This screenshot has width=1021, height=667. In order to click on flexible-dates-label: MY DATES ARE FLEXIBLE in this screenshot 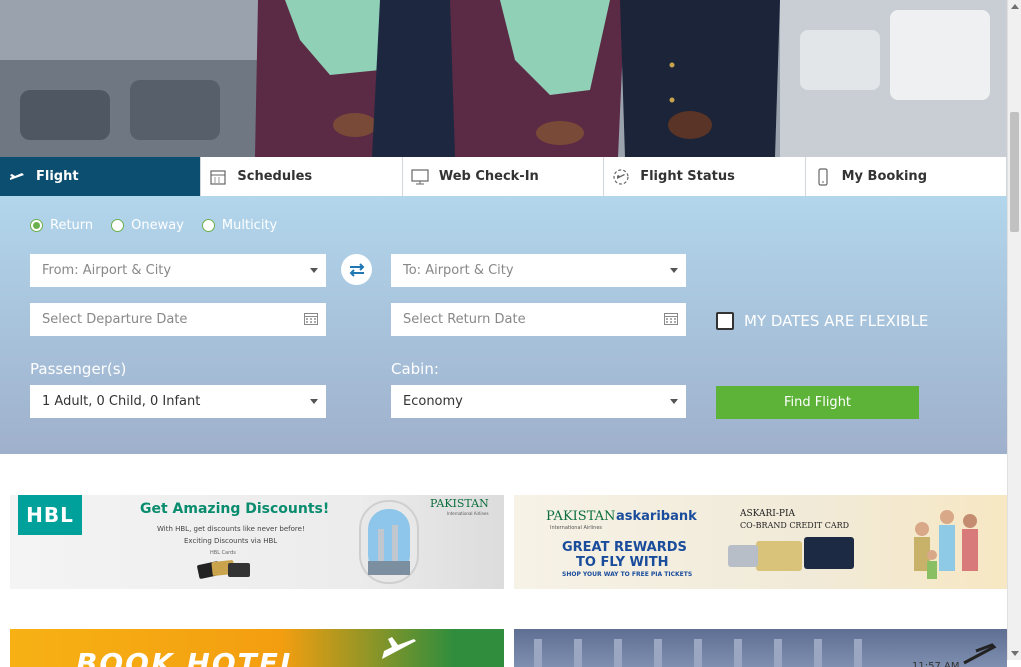, I will do `click(836, 321)`.